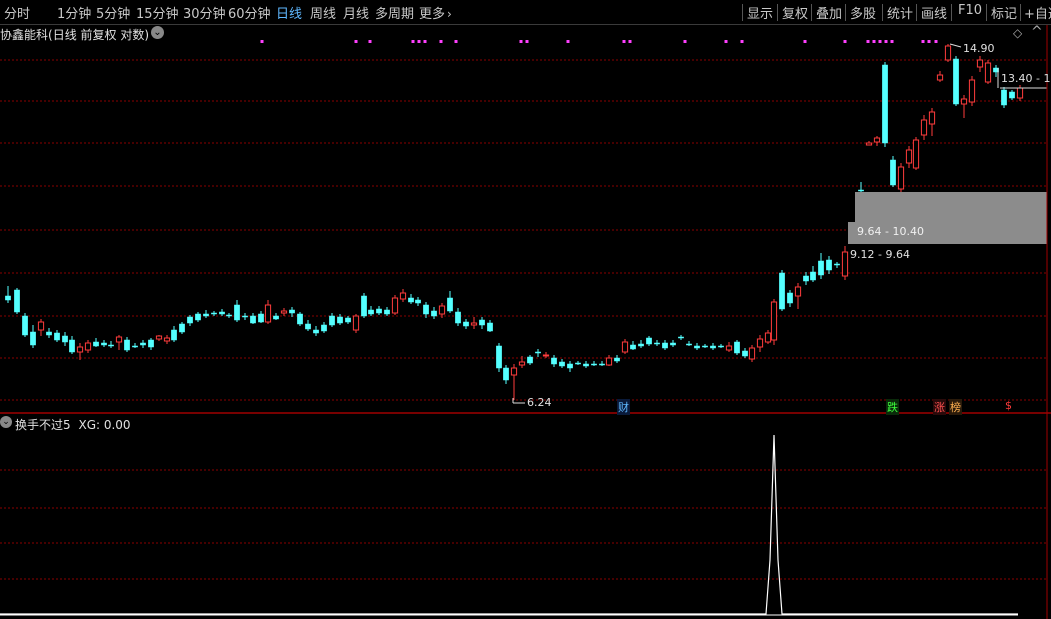 This screenshot has width=1051, height=619. What do you see at coordinates (892, 407) in the screenshot?
I see `drop-marker: 跌` at bounding box center [892, 407].